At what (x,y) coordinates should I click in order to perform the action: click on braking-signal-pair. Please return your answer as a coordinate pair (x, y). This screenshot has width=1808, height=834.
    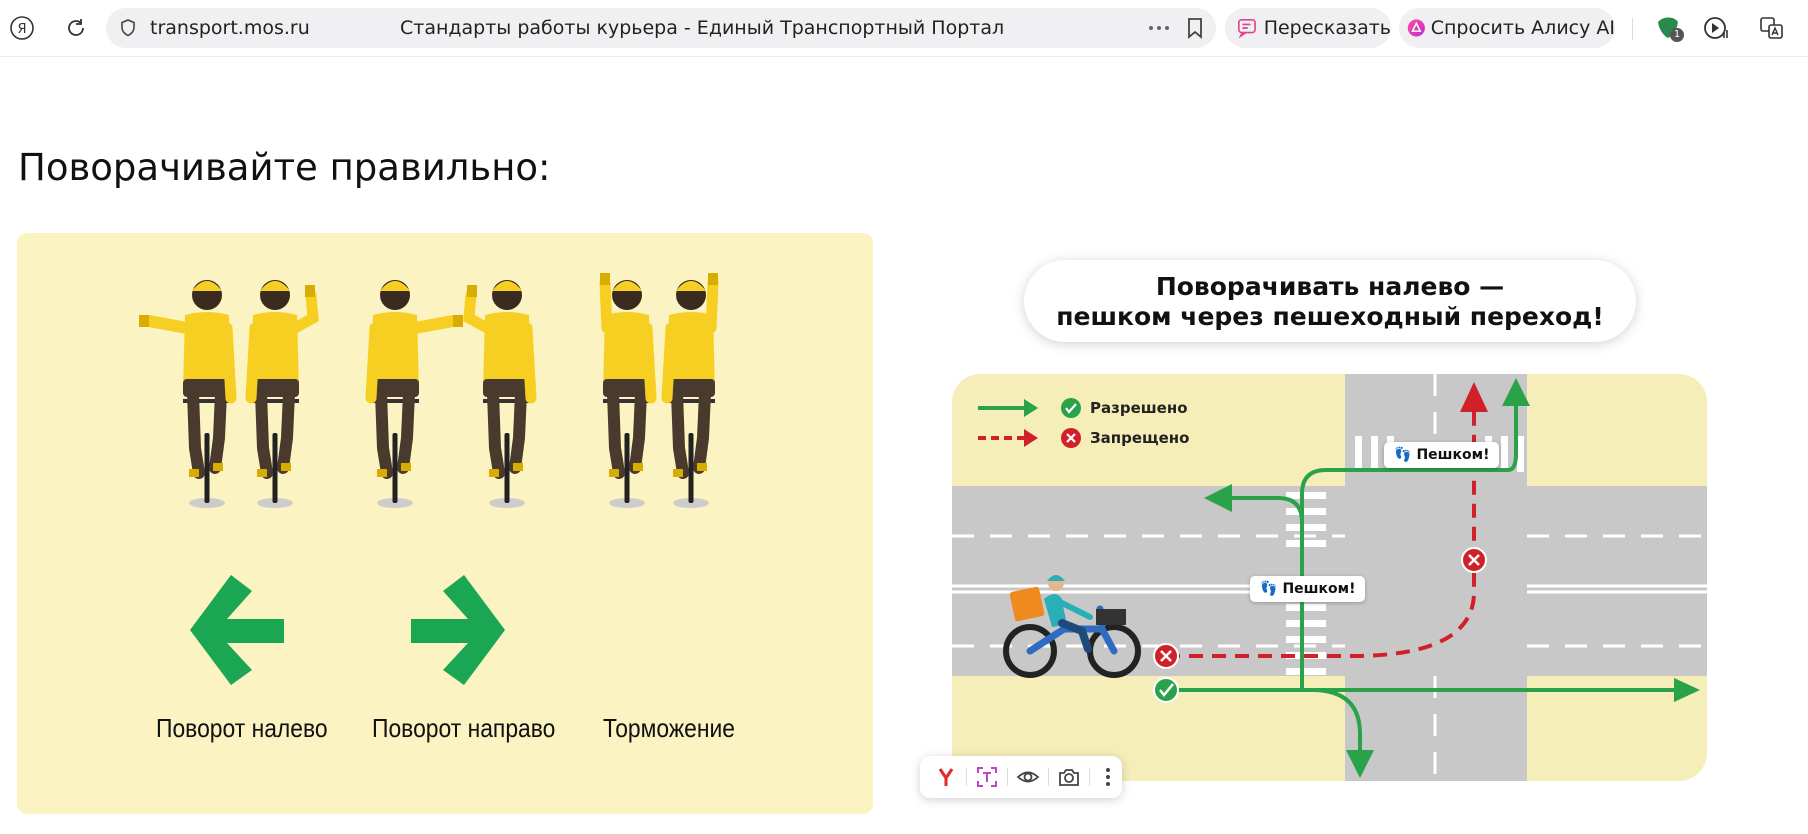
    Looking at the image, I should click on (659, 390).